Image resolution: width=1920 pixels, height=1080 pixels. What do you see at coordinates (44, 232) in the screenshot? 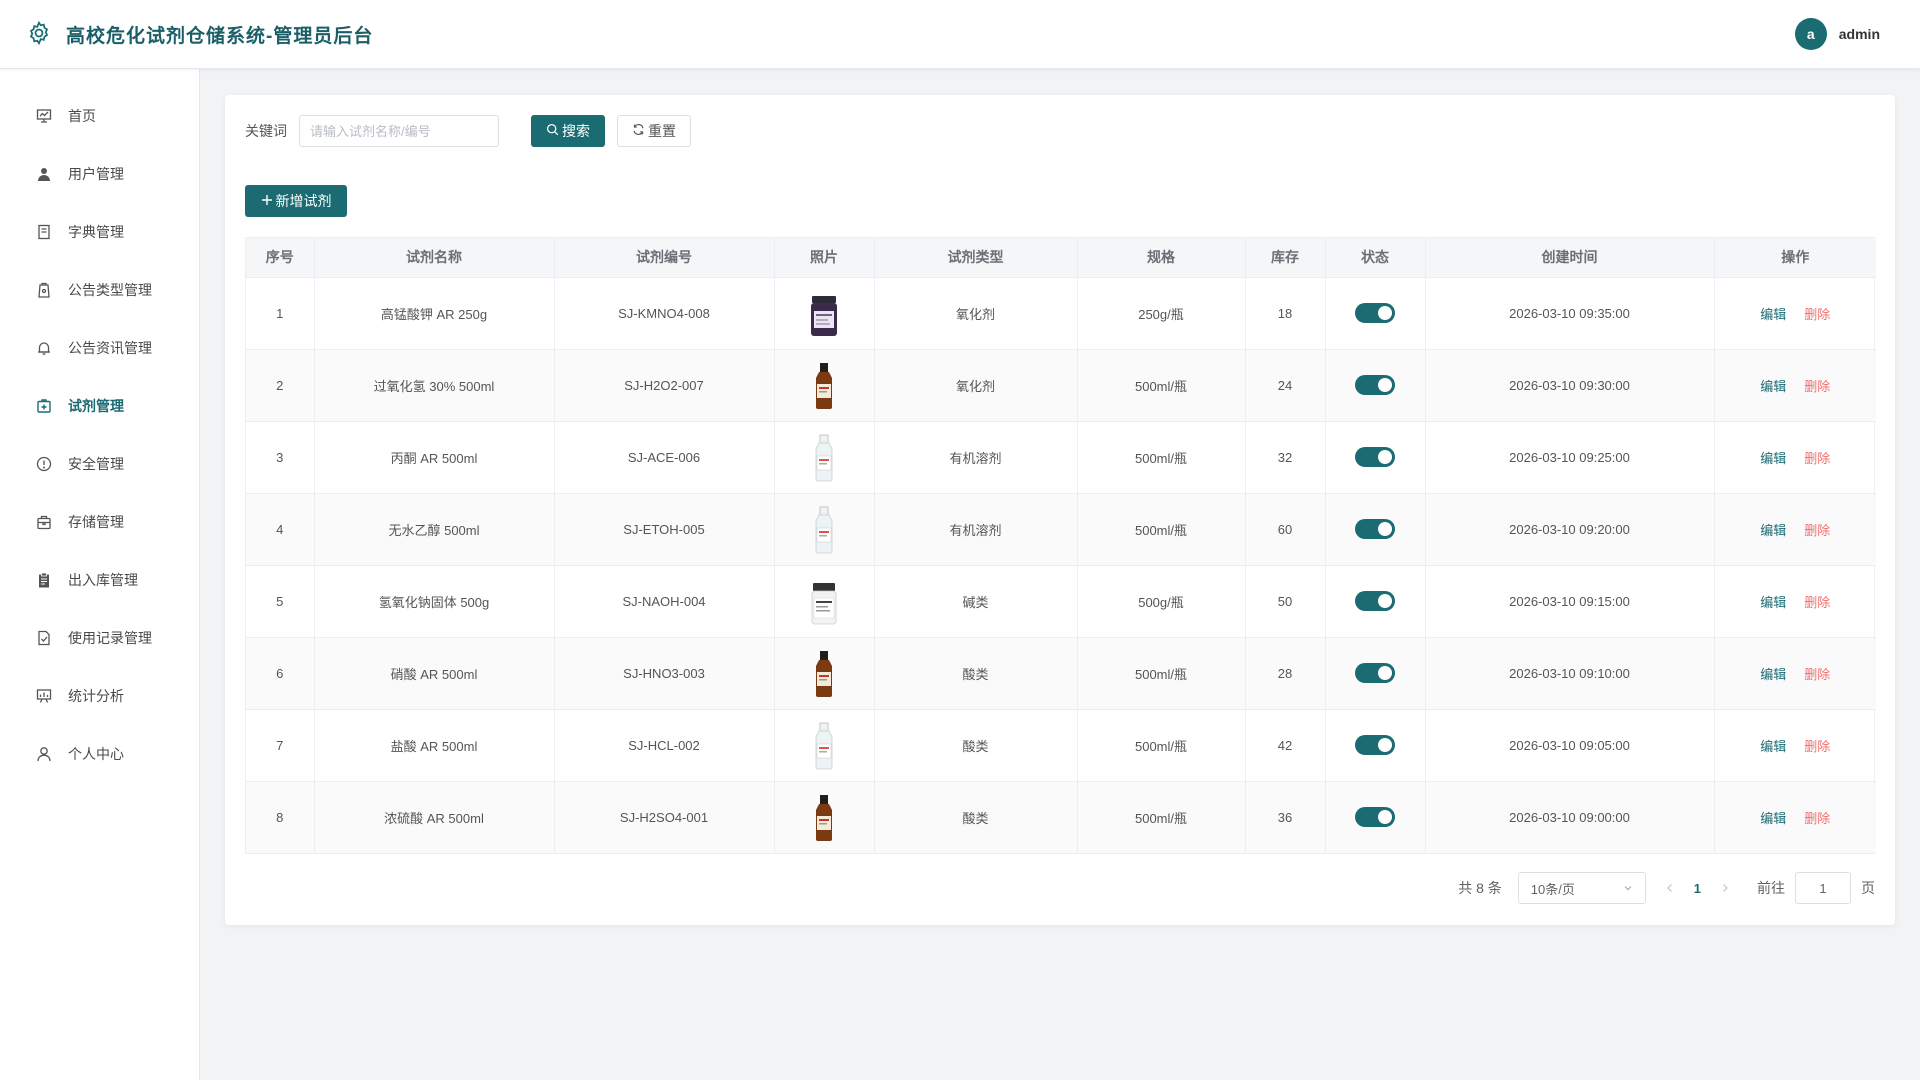
I see `dictionary-icon` at bounding box center [44, 232].